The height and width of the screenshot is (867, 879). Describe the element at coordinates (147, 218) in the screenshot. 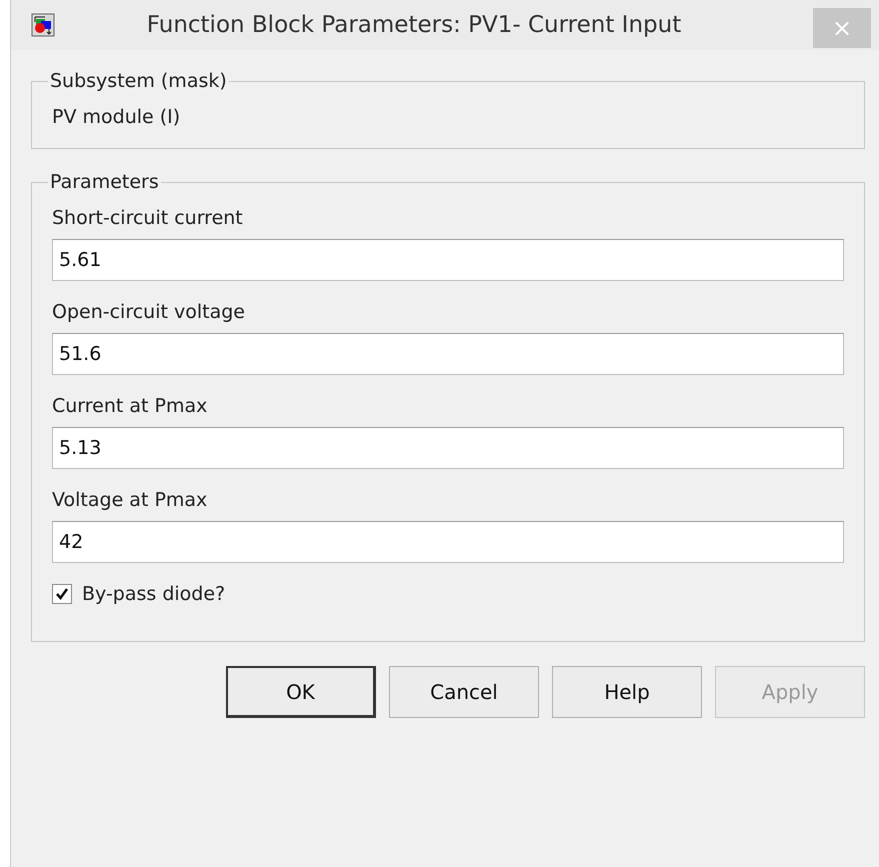

I see `field-label: Short-circuit current` at that location.